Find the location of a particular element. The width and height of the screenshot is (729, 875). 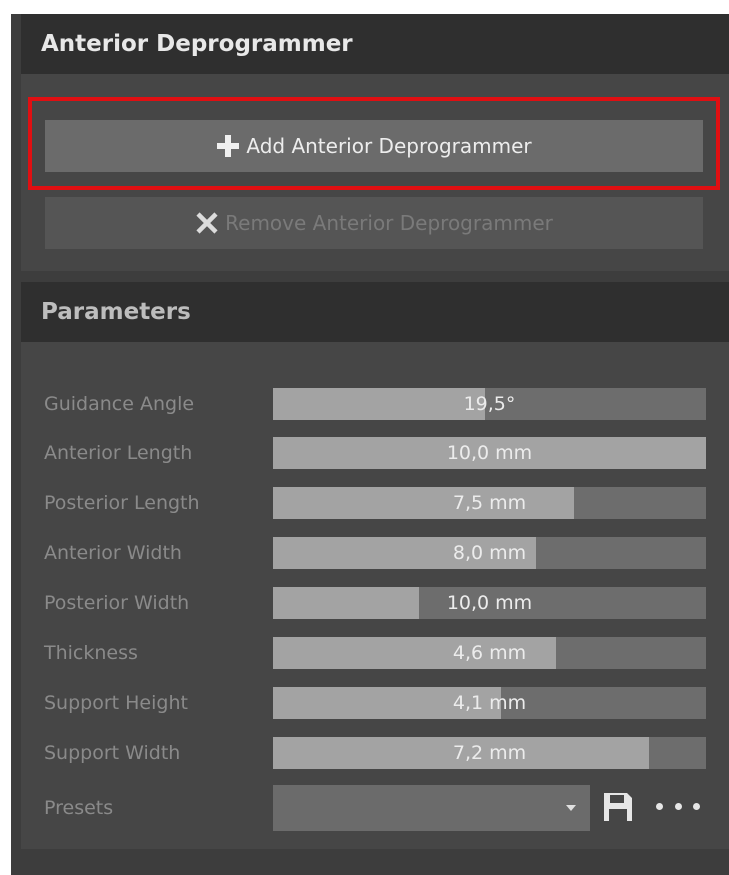

section-header-parameters: Parameters is located at coordinates (375, 312).